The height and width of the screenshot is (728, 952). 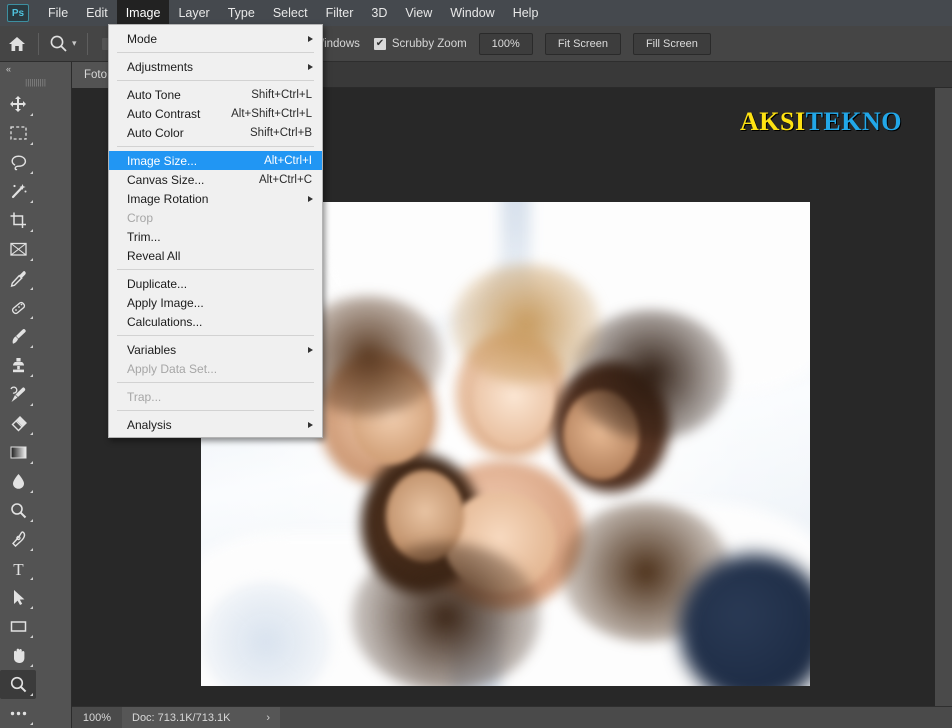 What do you see at coordinates (340, 13) in the screenshot?
I see `menu-item-filter: Filter` at bounding box center [340, 13].